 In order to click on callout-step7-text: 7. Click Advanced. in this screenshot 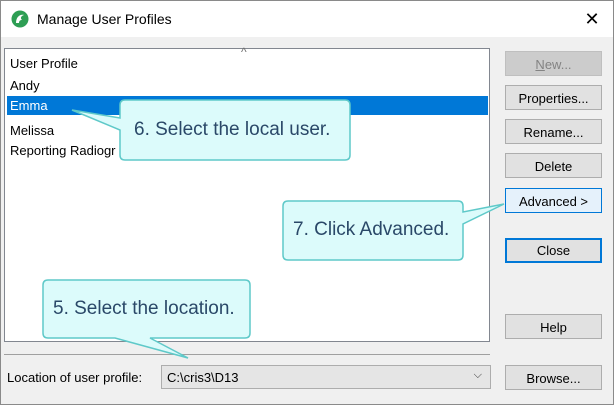, I will do `click(371, 229)`.